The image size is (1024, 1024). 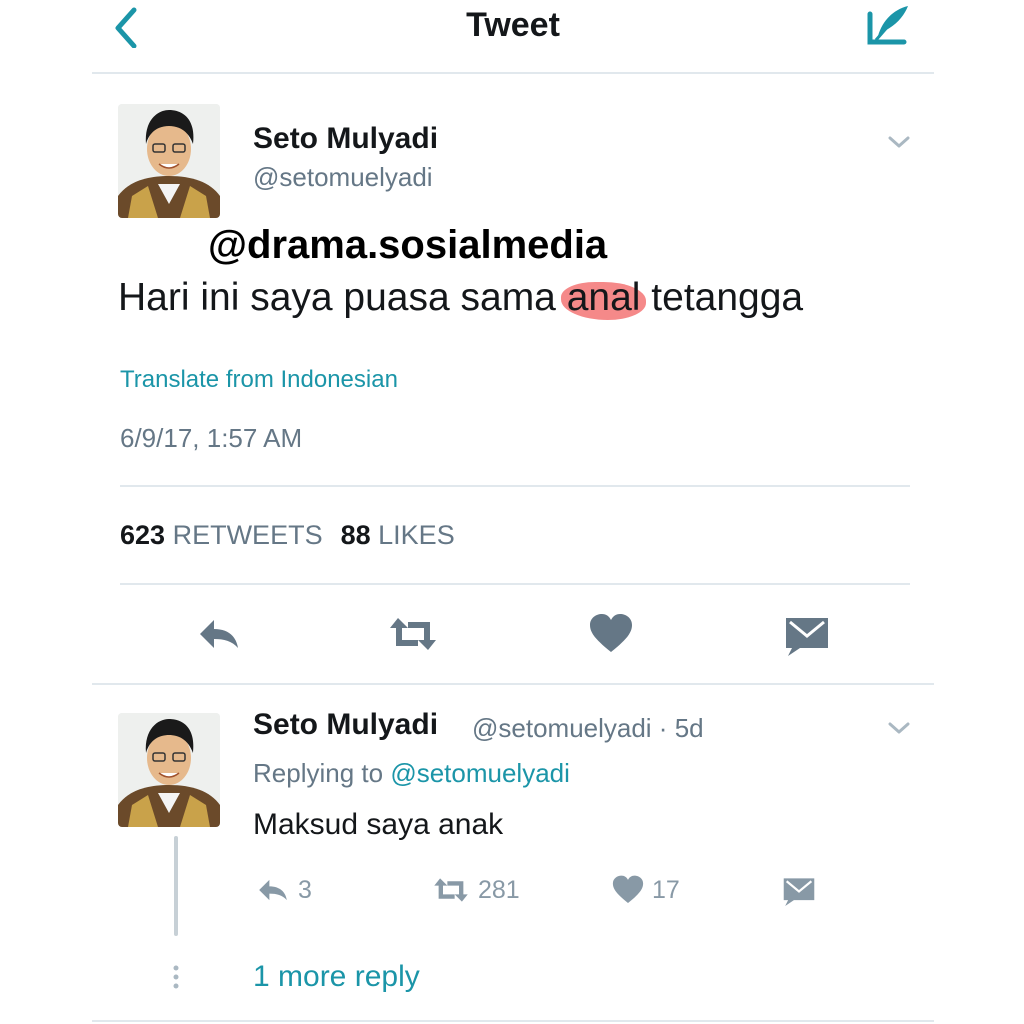 I want to click on tweet-timestamp: 6/9/17, 1:57 AM, so click(x=211, y=438).